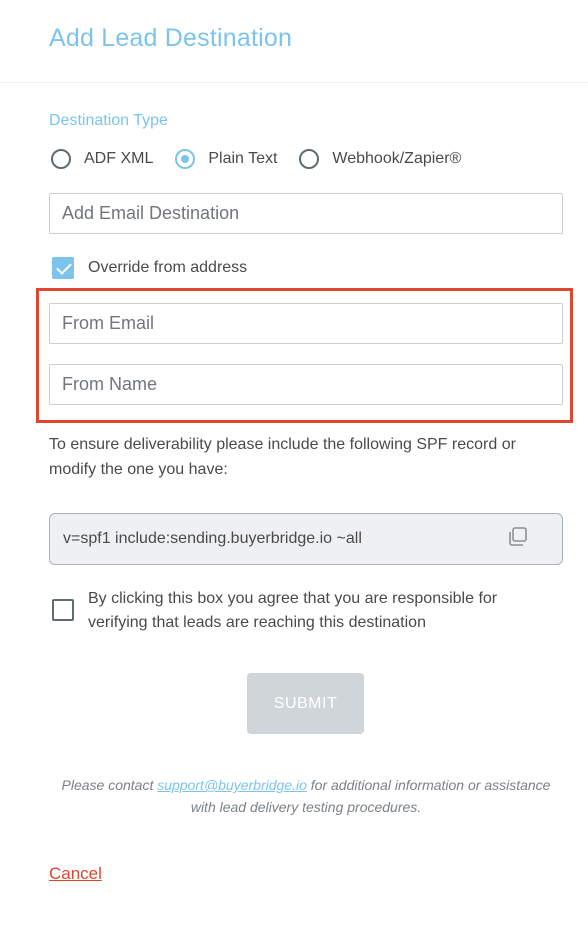  Describe the element at coordinates (397, 158) in the screenshot. I see `radio-label-webhook-zapier: Webhook/Zapier®` at that location.